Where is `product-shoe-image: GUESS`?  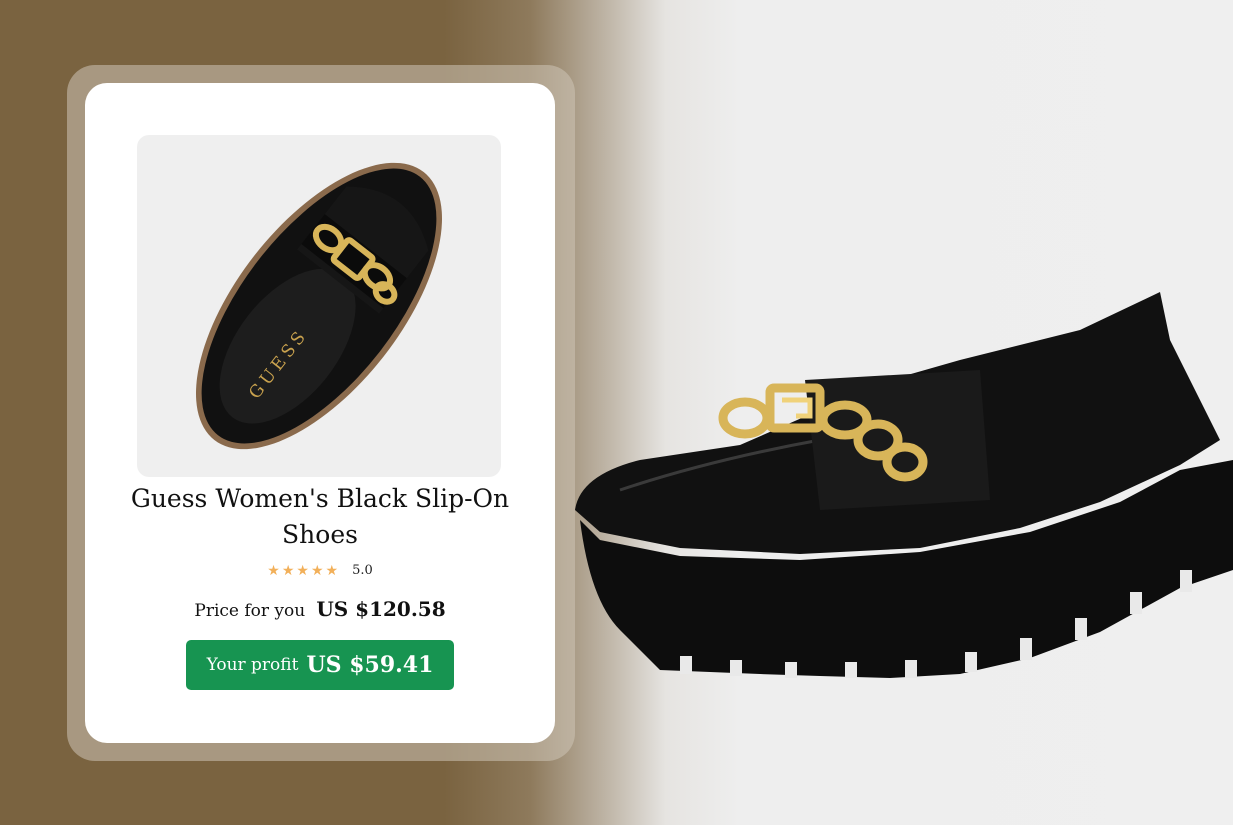
product-shoe-image: GUESS is located at coordinates (319, 306).